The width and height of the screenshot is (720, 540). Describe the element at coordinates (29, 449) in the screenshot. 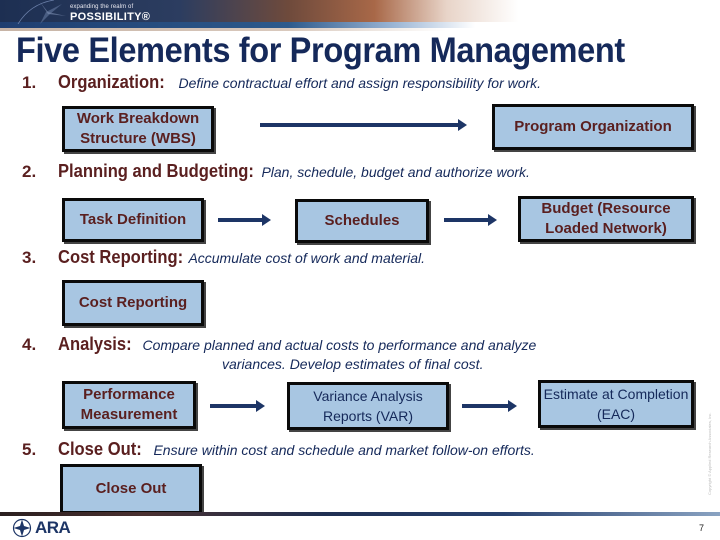

I see `step-number: 5.` at that location.